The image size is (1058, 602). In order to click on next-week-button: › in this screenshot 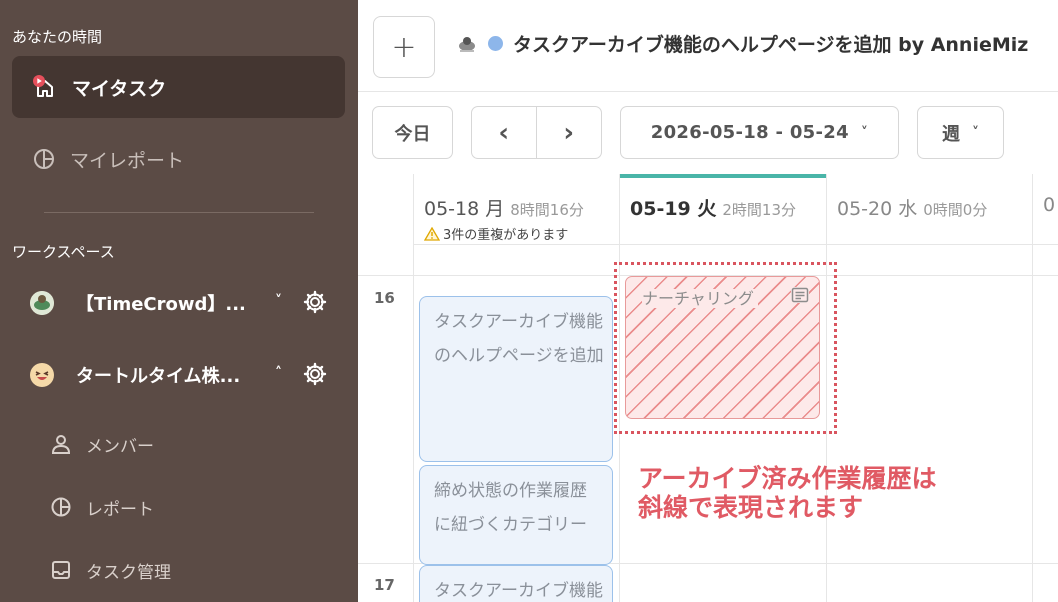, I will do `click(569, 132)`.